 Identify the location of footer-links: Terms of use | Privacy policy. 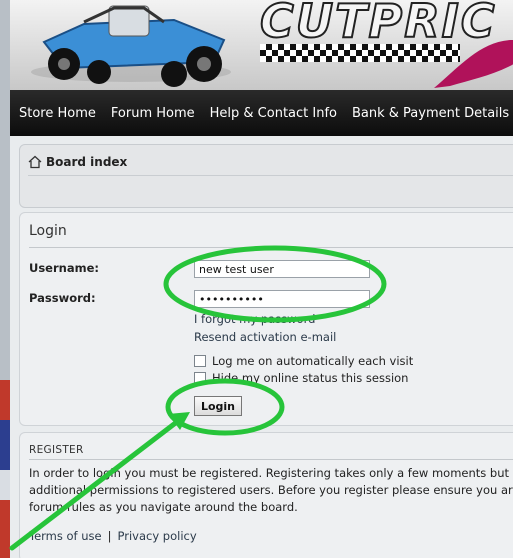
(113, 536).